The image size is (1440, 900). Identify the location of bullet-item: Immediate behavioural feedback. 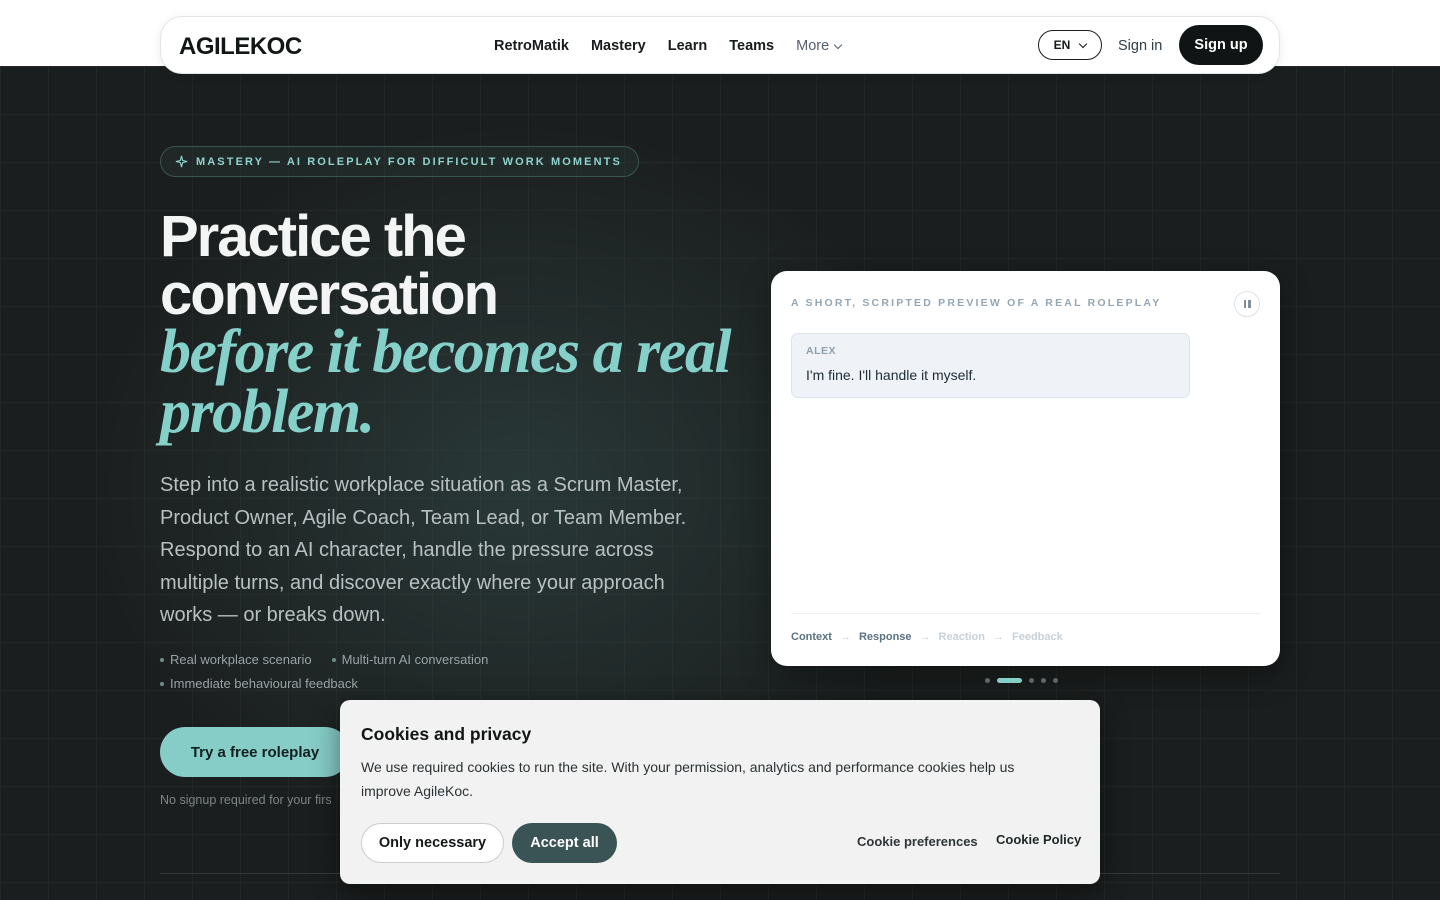
(259, 684).